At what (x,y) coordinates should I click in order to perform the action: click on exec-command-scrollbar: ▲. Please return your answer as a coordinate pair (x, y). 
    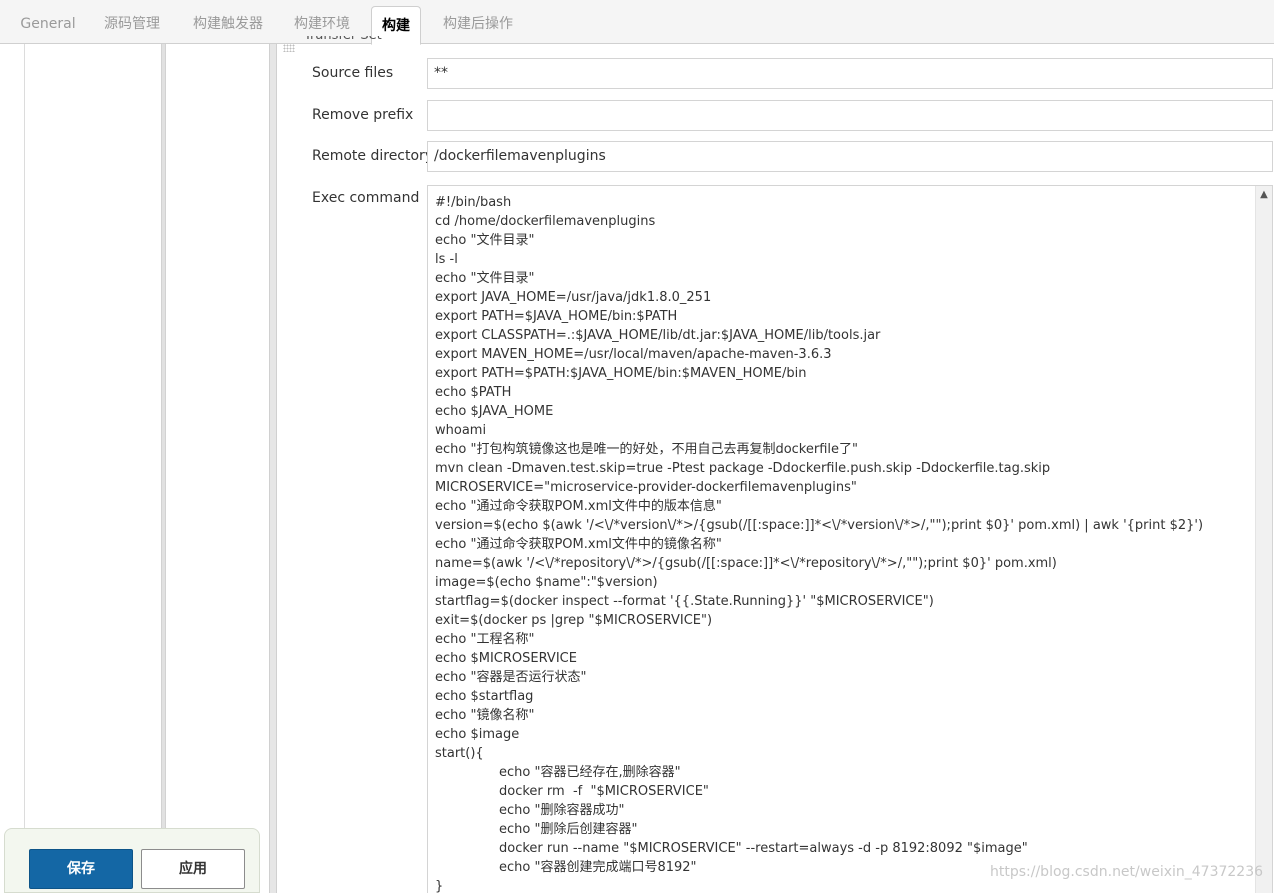
    Looking at the image, I should click on (1263, 539).